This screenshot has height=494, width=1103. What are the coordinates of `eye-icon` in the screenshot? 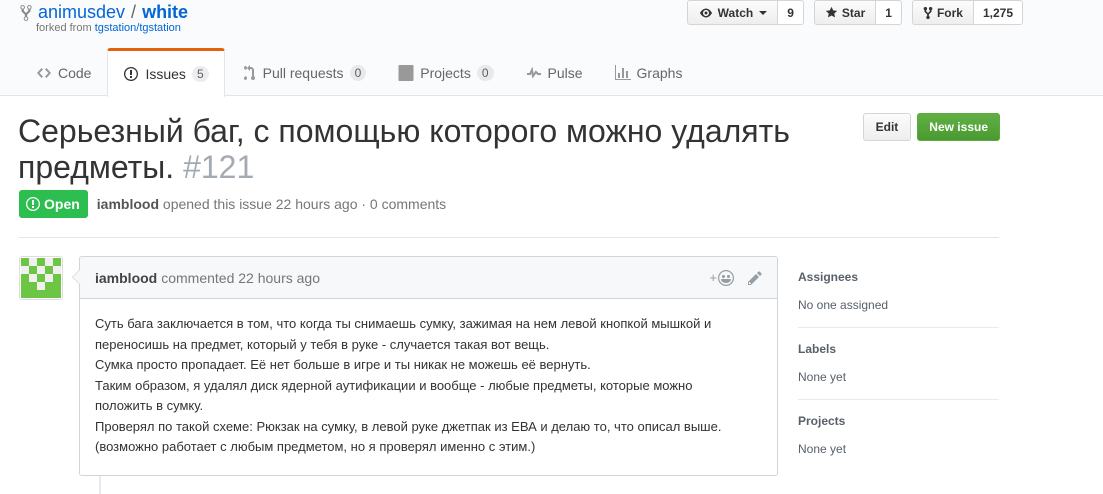 It's located at (705, 12).